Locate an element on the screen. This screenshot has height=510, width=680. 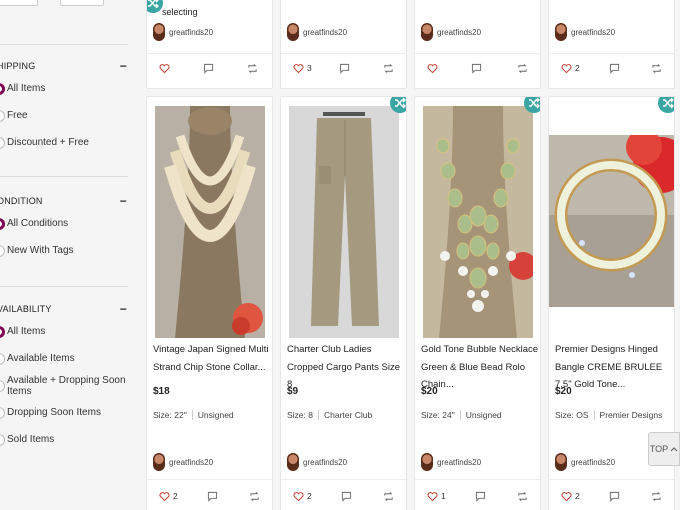
condition-filter-header: ONDITION − is located at coordinates (66, 201).